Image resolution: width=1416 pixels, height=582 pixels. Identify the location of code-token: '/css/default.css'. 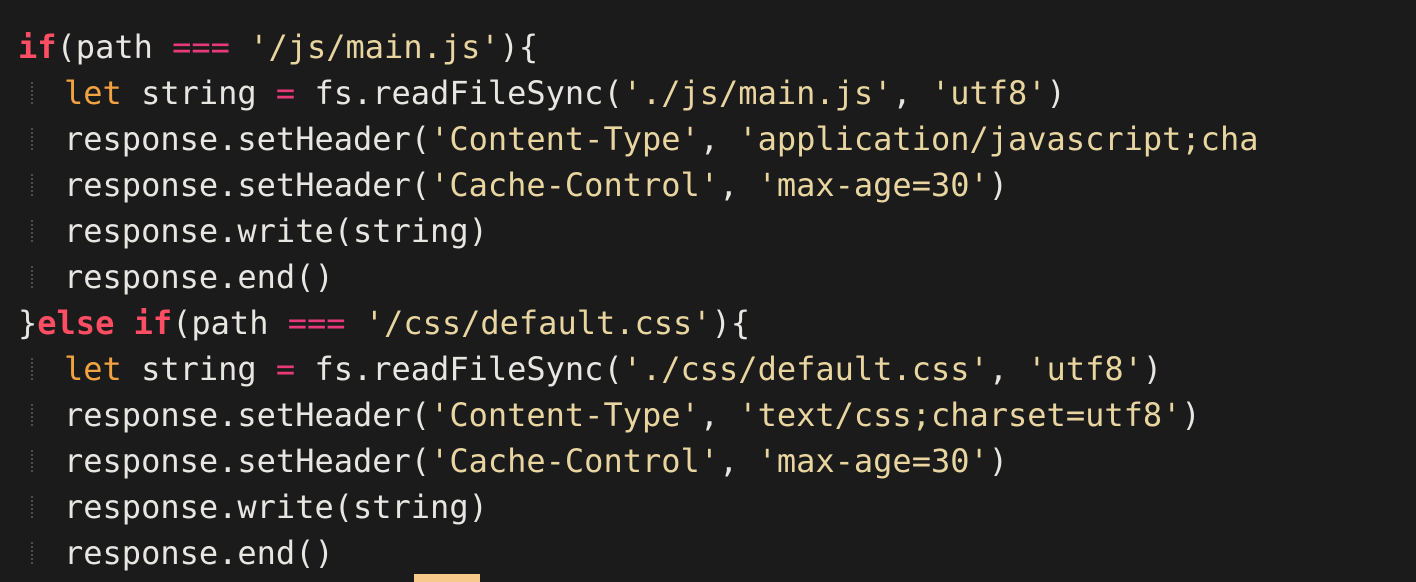
(538, 323).